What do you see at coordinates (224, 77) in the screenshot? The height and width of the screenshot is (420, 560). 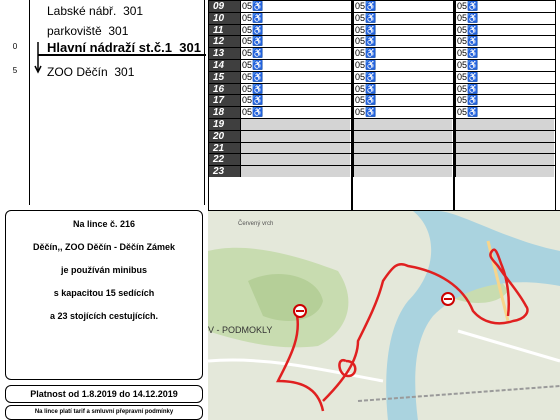 I see `hour-label: 15` at bounding box center [224, 77].